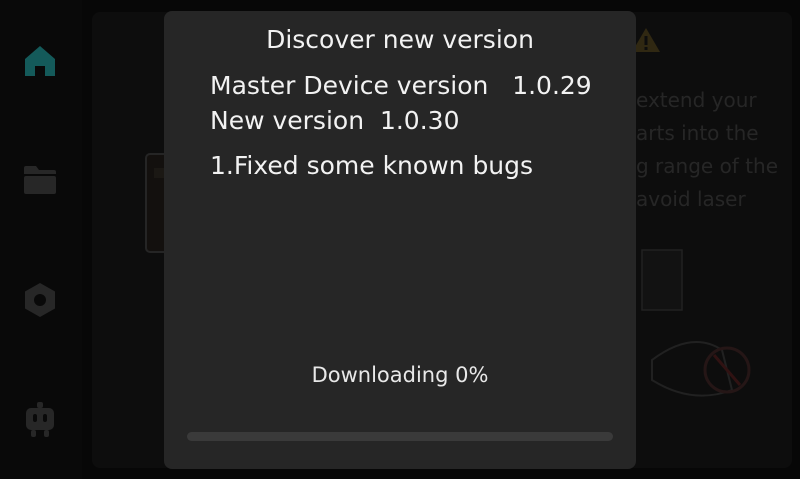  What do you see at coordinates (552, 85) in the screenshot?
I see `master-version-value: 1.0.29` at bounding box center [552, 85].